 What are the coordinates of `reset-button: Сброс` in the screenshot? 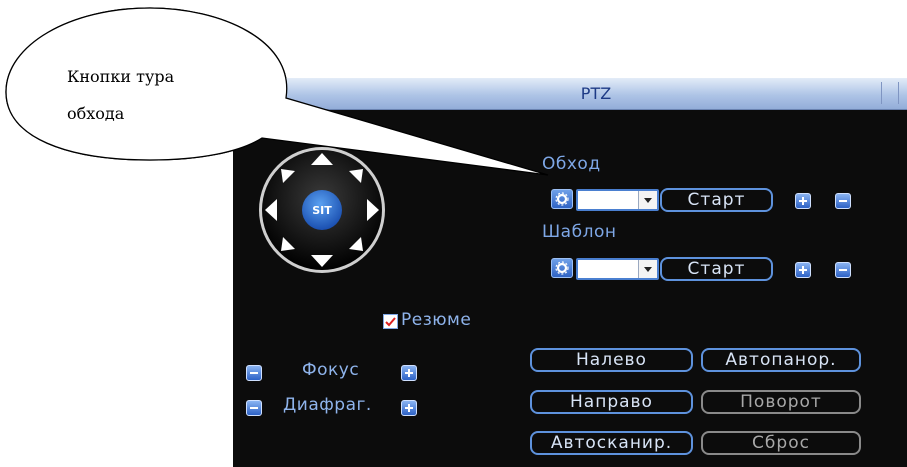 It's located at (781, 443).